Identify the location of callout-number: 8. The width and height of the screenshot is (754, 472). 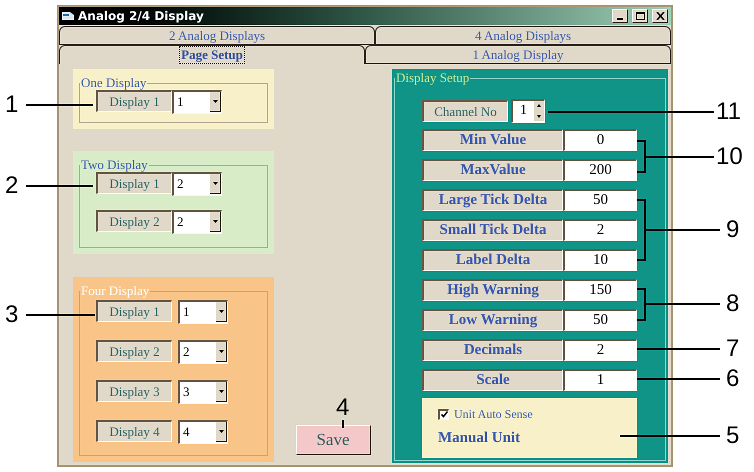
(733, 304).